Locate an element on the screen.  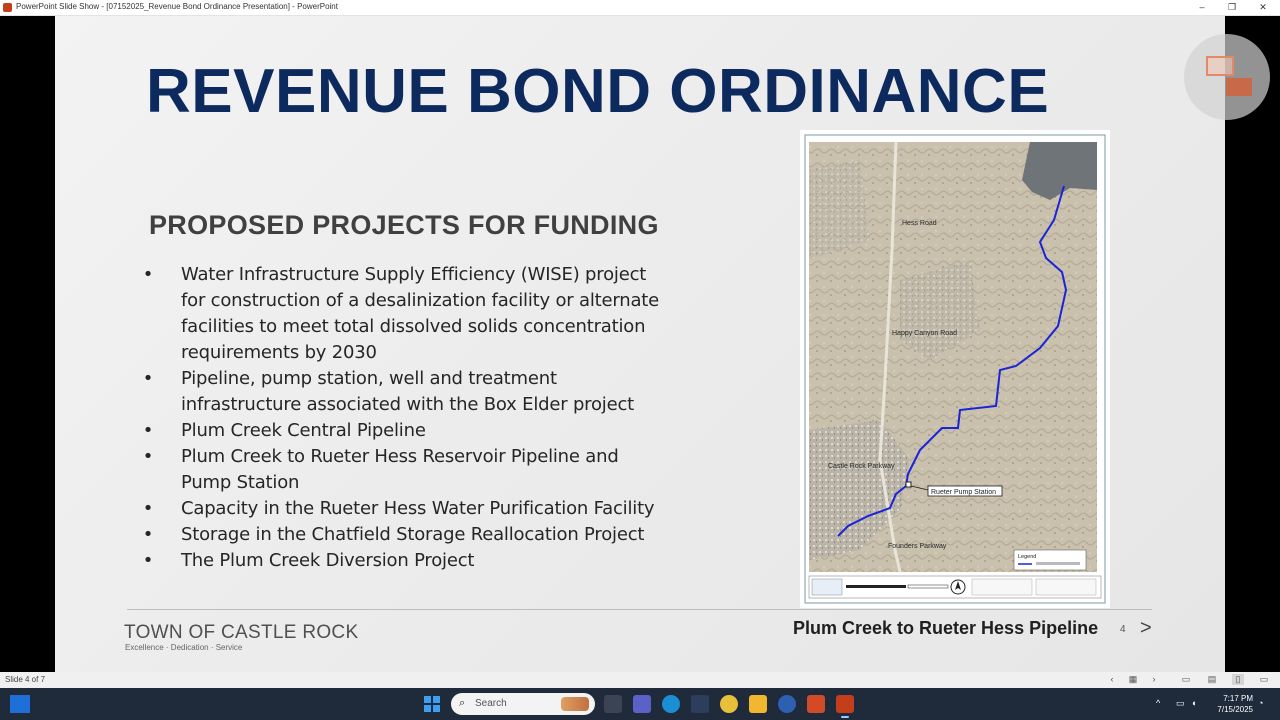
slide-menu-icon: ▦ is located at coordinates (1133, 679).